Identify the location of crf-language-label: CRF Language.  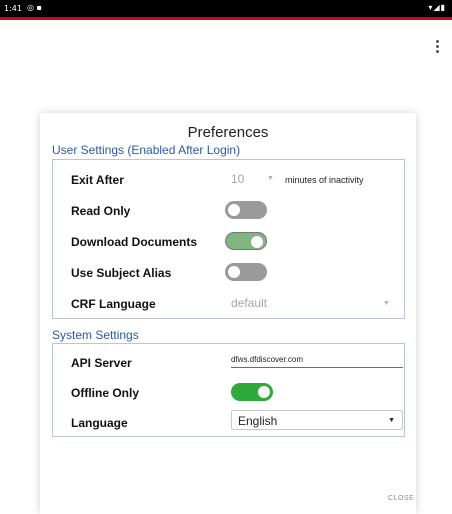
(113, 304).